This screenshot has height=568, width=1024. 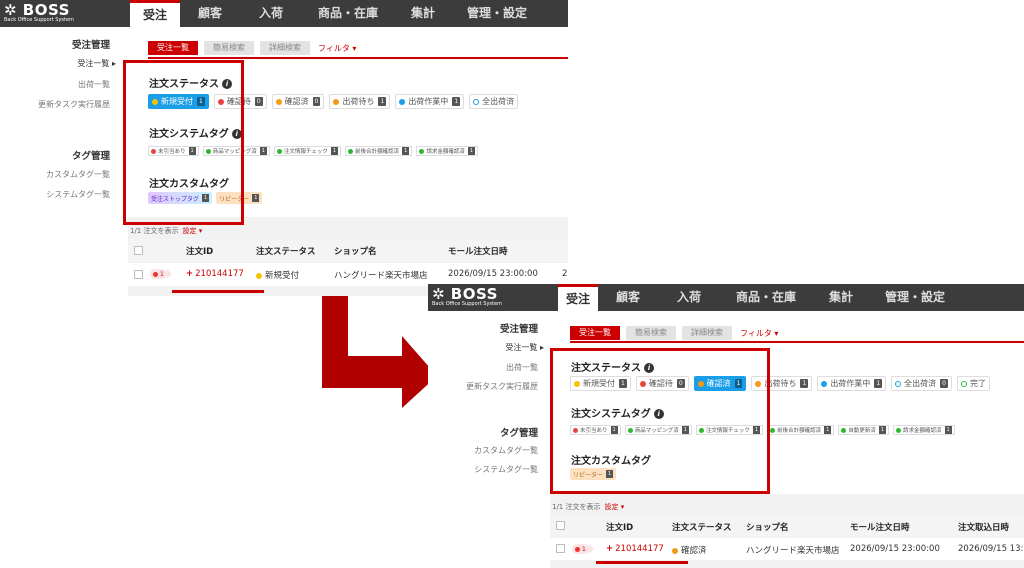 I want to click on transition-arrow-icon, so click(x=379, y=352).